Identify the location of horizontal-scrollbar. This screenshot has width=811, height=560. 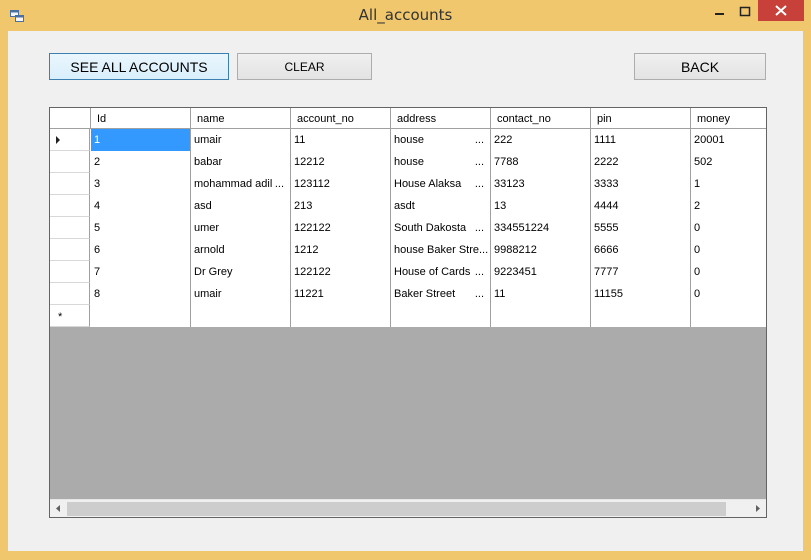
(408, 508).